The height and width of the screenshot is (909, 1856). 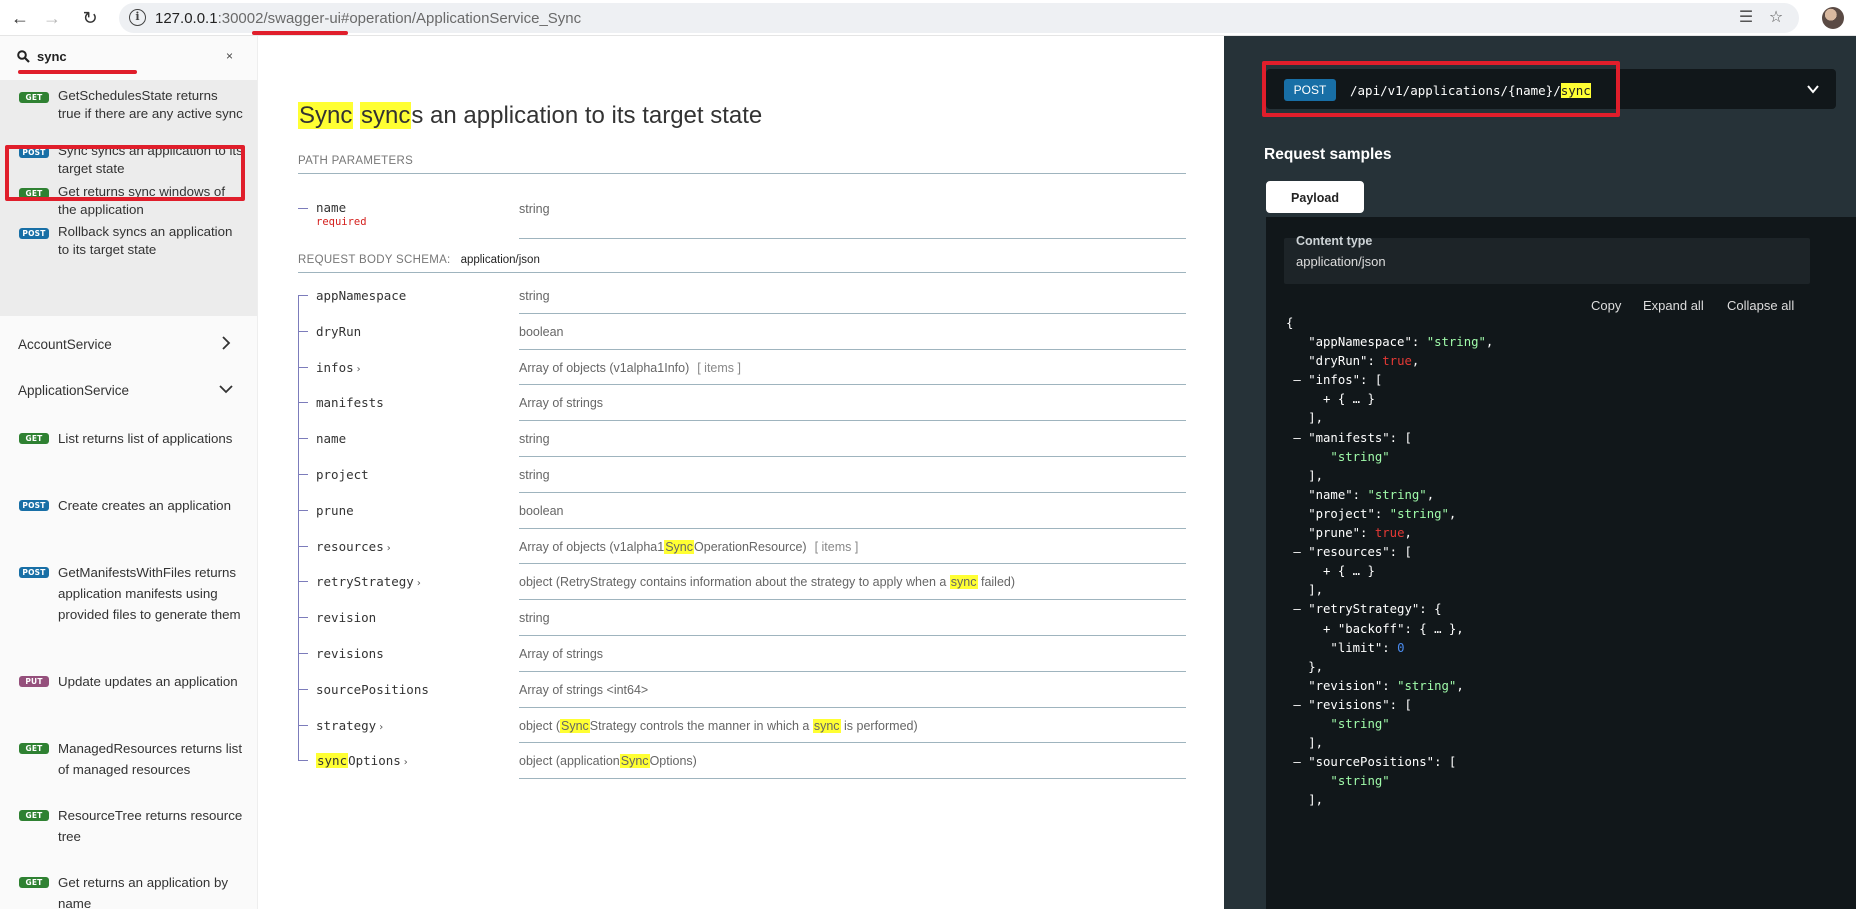 I want to click on method-badge: POST, so click(x=34, y=233).